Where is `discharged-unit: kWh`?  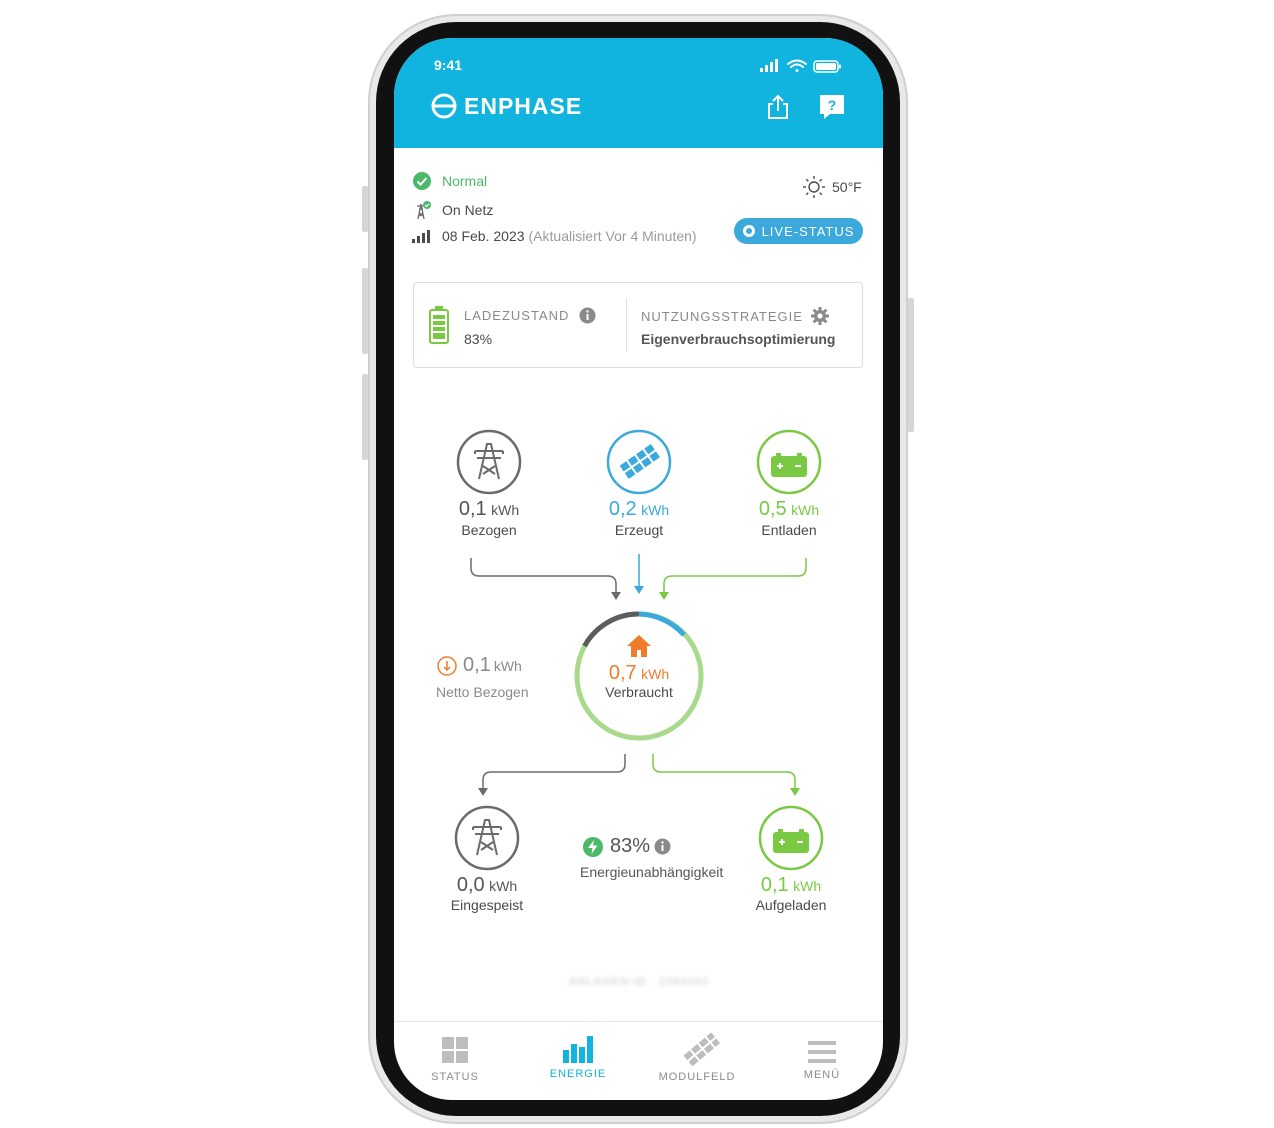
discharged-unit: kWh is located at coordinates (805, 510).